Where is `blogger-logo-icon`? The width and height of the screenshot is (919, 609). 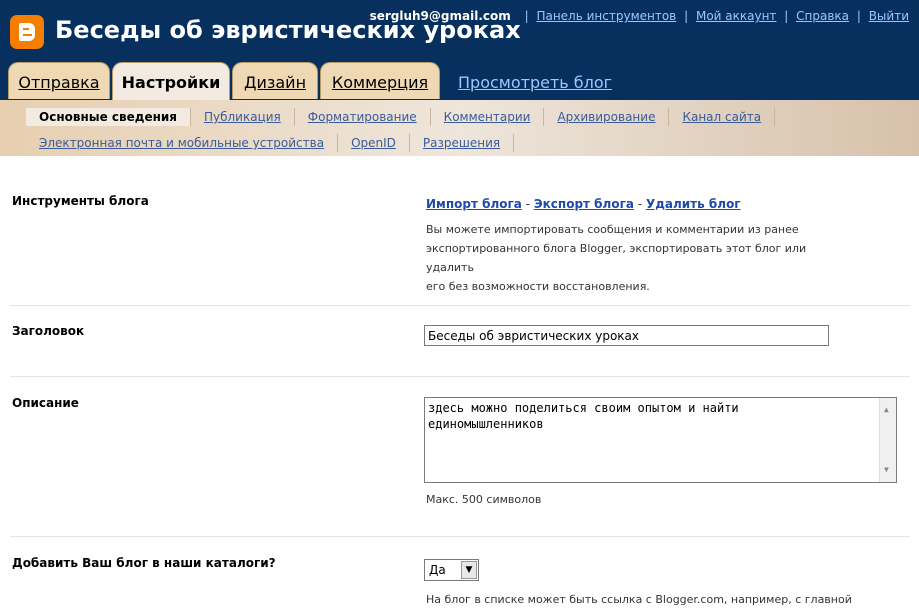
blogger-logo-icon is located at coordinates (27, 32).